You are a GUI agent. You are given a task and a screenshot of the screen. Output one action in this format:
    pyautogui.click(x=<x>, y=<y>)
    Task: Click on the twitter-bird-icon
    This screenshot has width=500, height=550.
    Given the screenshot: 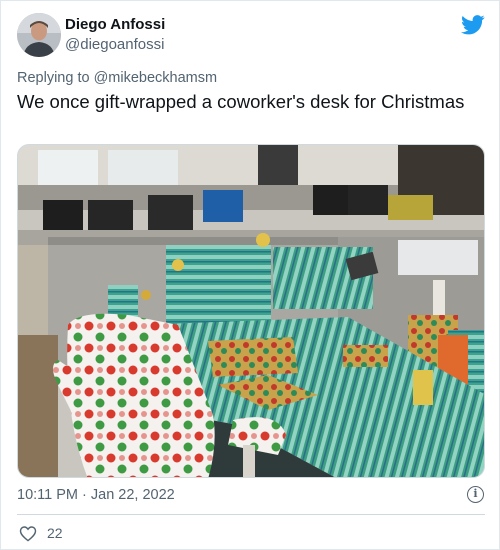 What is the action you would take?
    pyautogui.click(x=473, y=25)
    